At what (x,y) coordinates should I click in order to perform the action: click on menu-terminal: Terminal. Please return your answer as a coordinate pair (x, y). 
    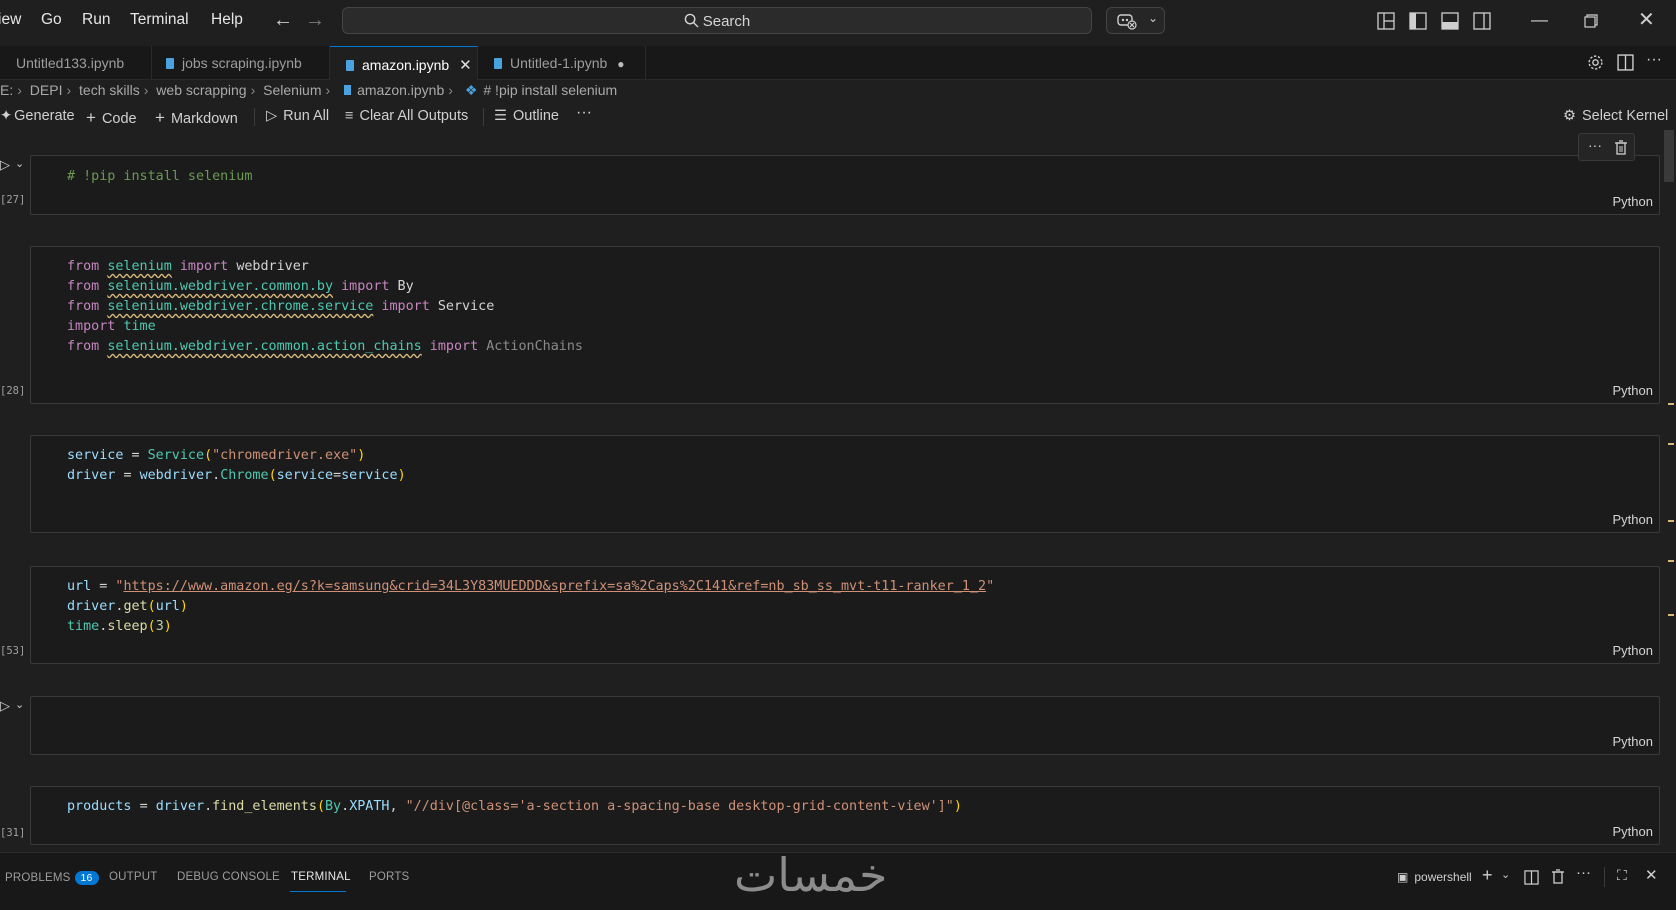
    Looking at the image, I should click on (159, 20).